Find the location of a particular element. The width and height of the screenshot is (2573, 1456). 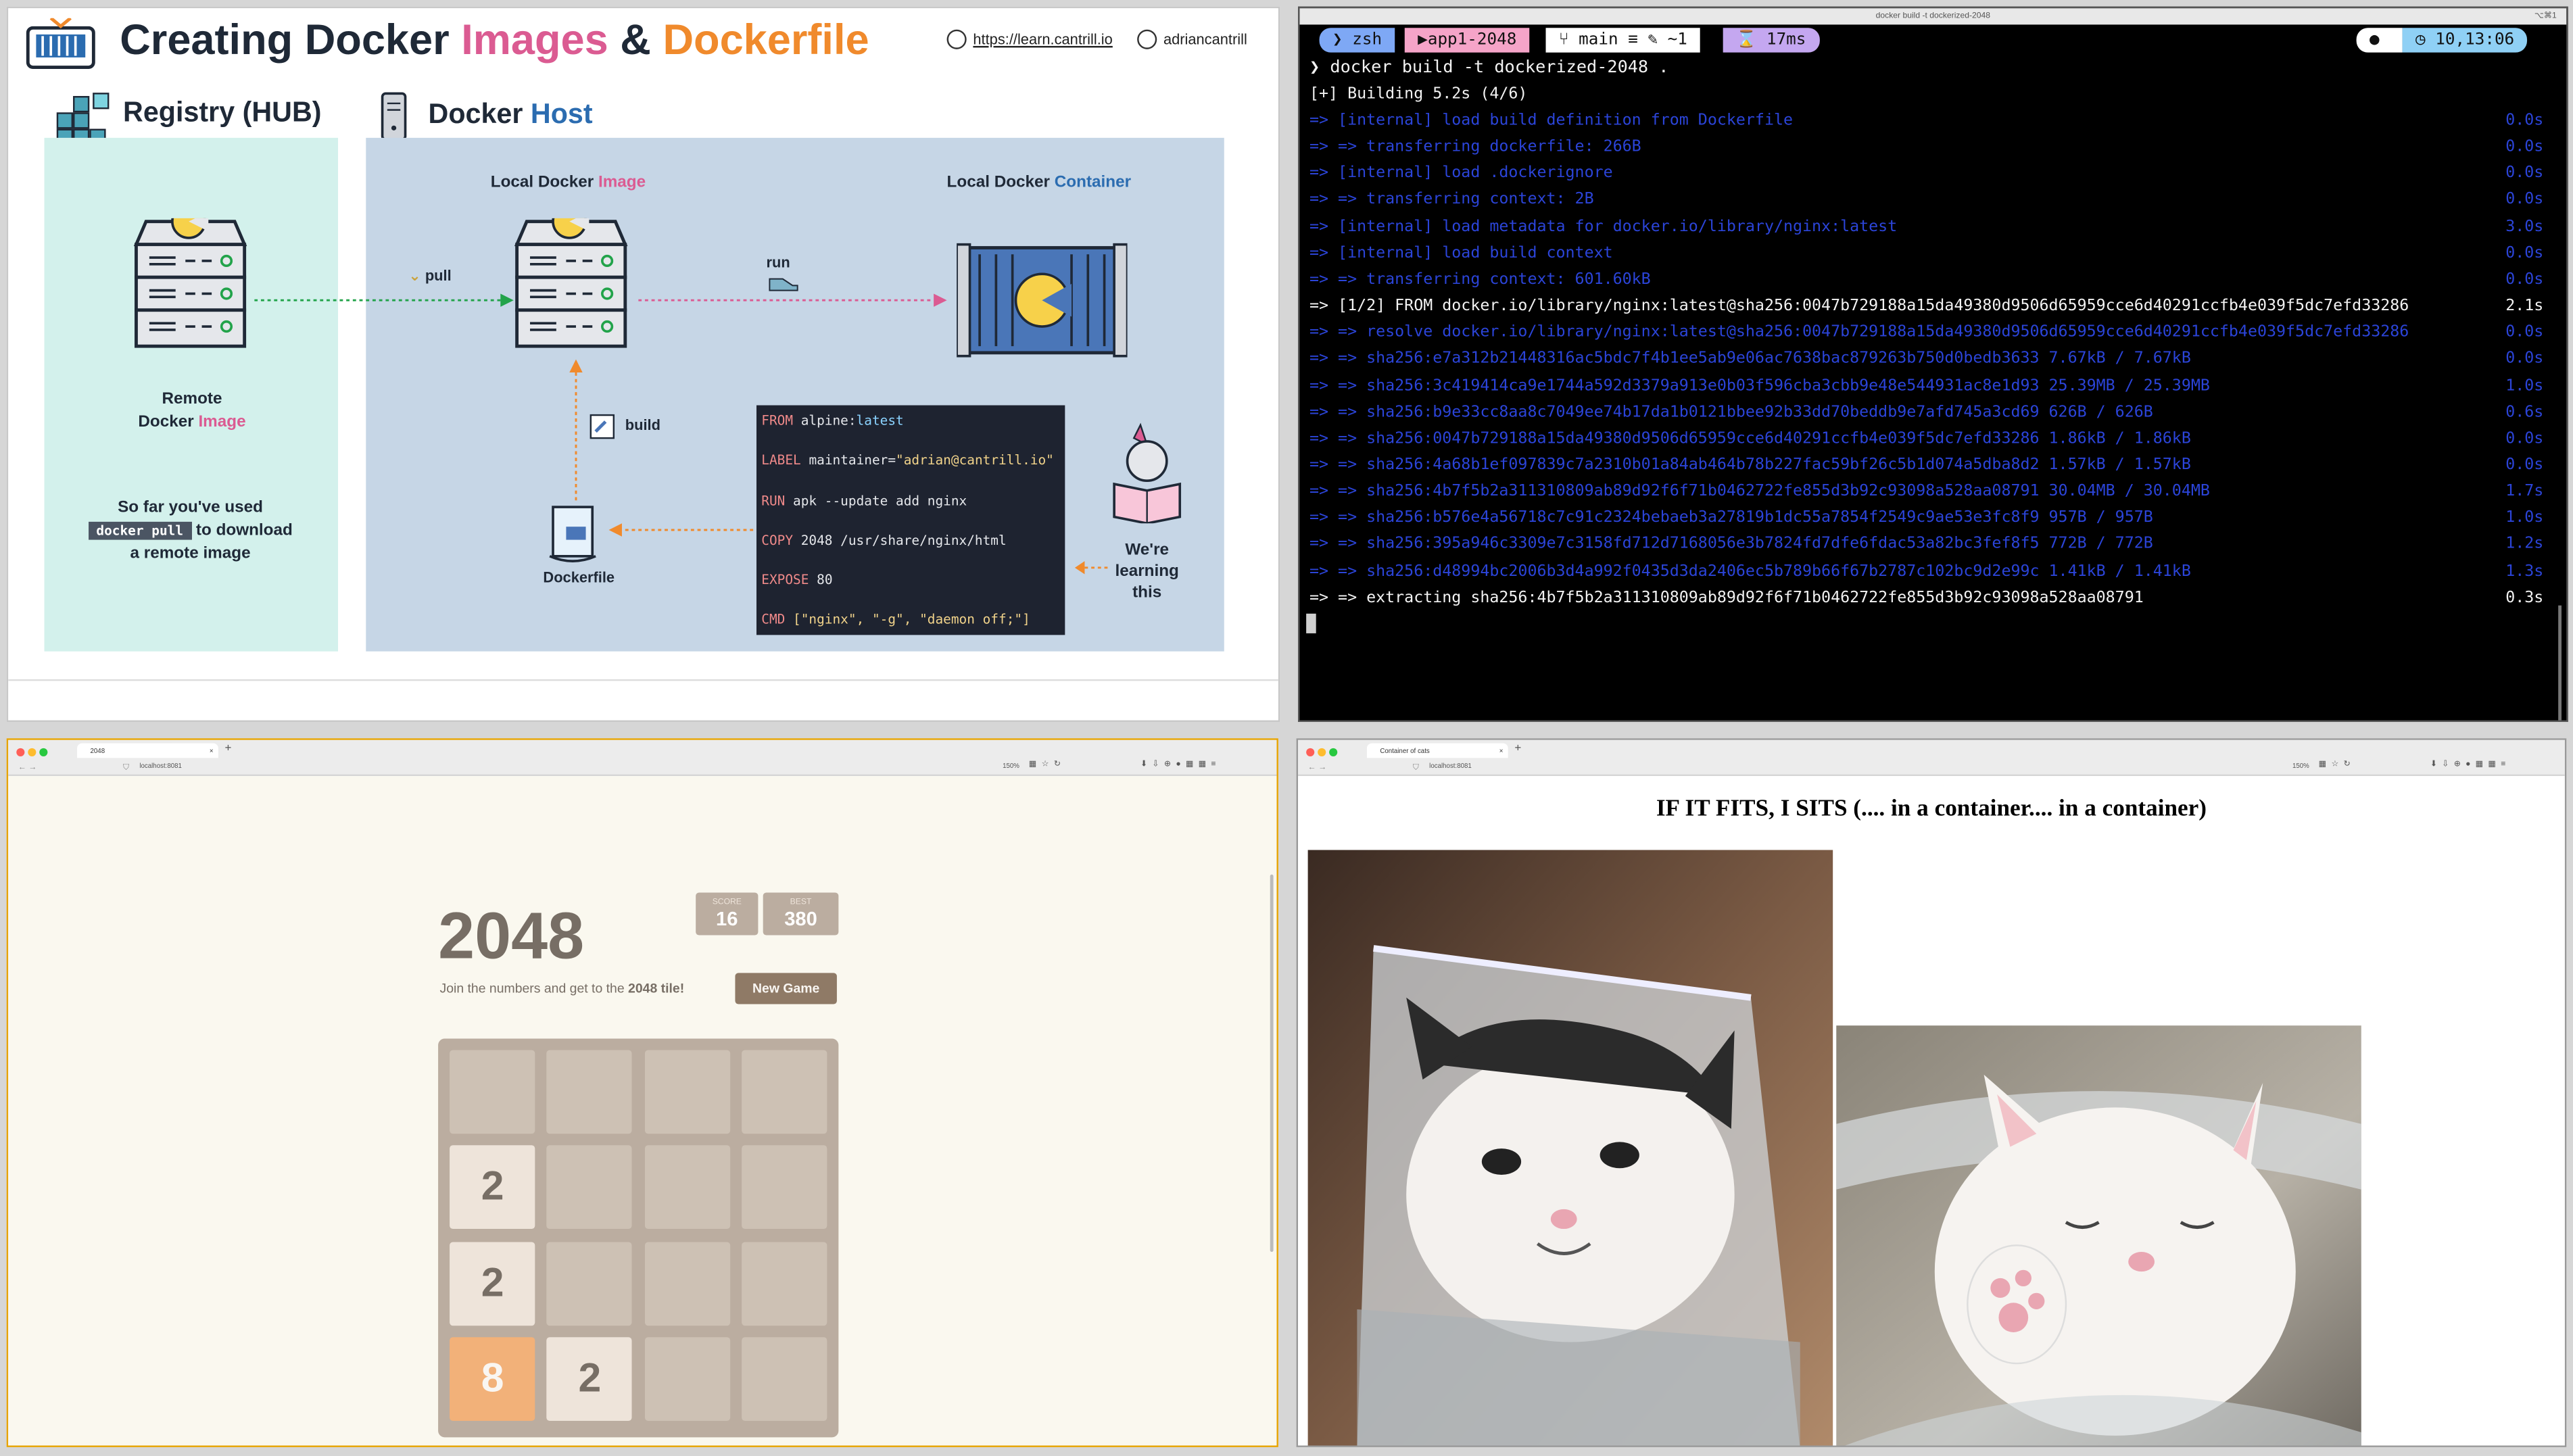

cat-in-bowl-photo is located at coordinates (2098, 1235).